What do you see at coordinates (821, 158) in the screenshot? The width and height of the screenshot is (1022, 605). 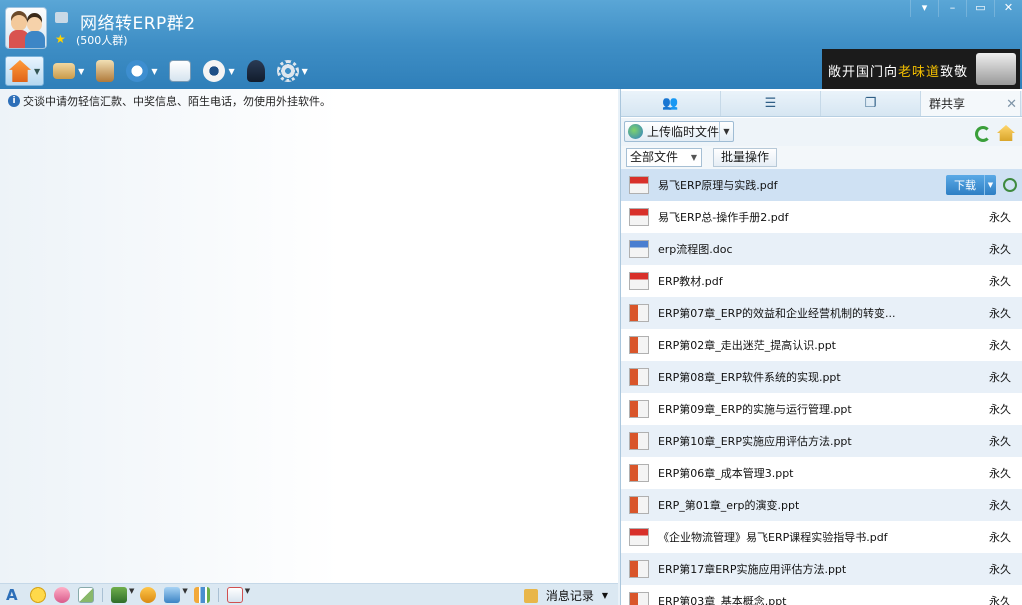 I see `filter-bar: 全部文件 ▼ 批量操作` at bounding box center [821, 158].